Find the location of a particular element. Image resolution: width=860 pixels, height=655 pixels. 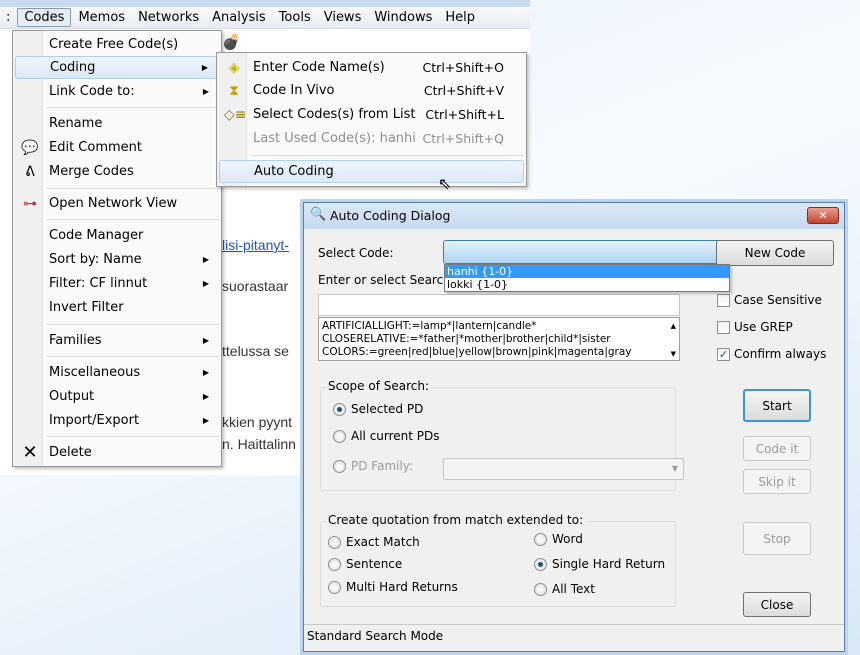

menu-item-invert-filter: Invert Filter is located at coordinates (117, 307).